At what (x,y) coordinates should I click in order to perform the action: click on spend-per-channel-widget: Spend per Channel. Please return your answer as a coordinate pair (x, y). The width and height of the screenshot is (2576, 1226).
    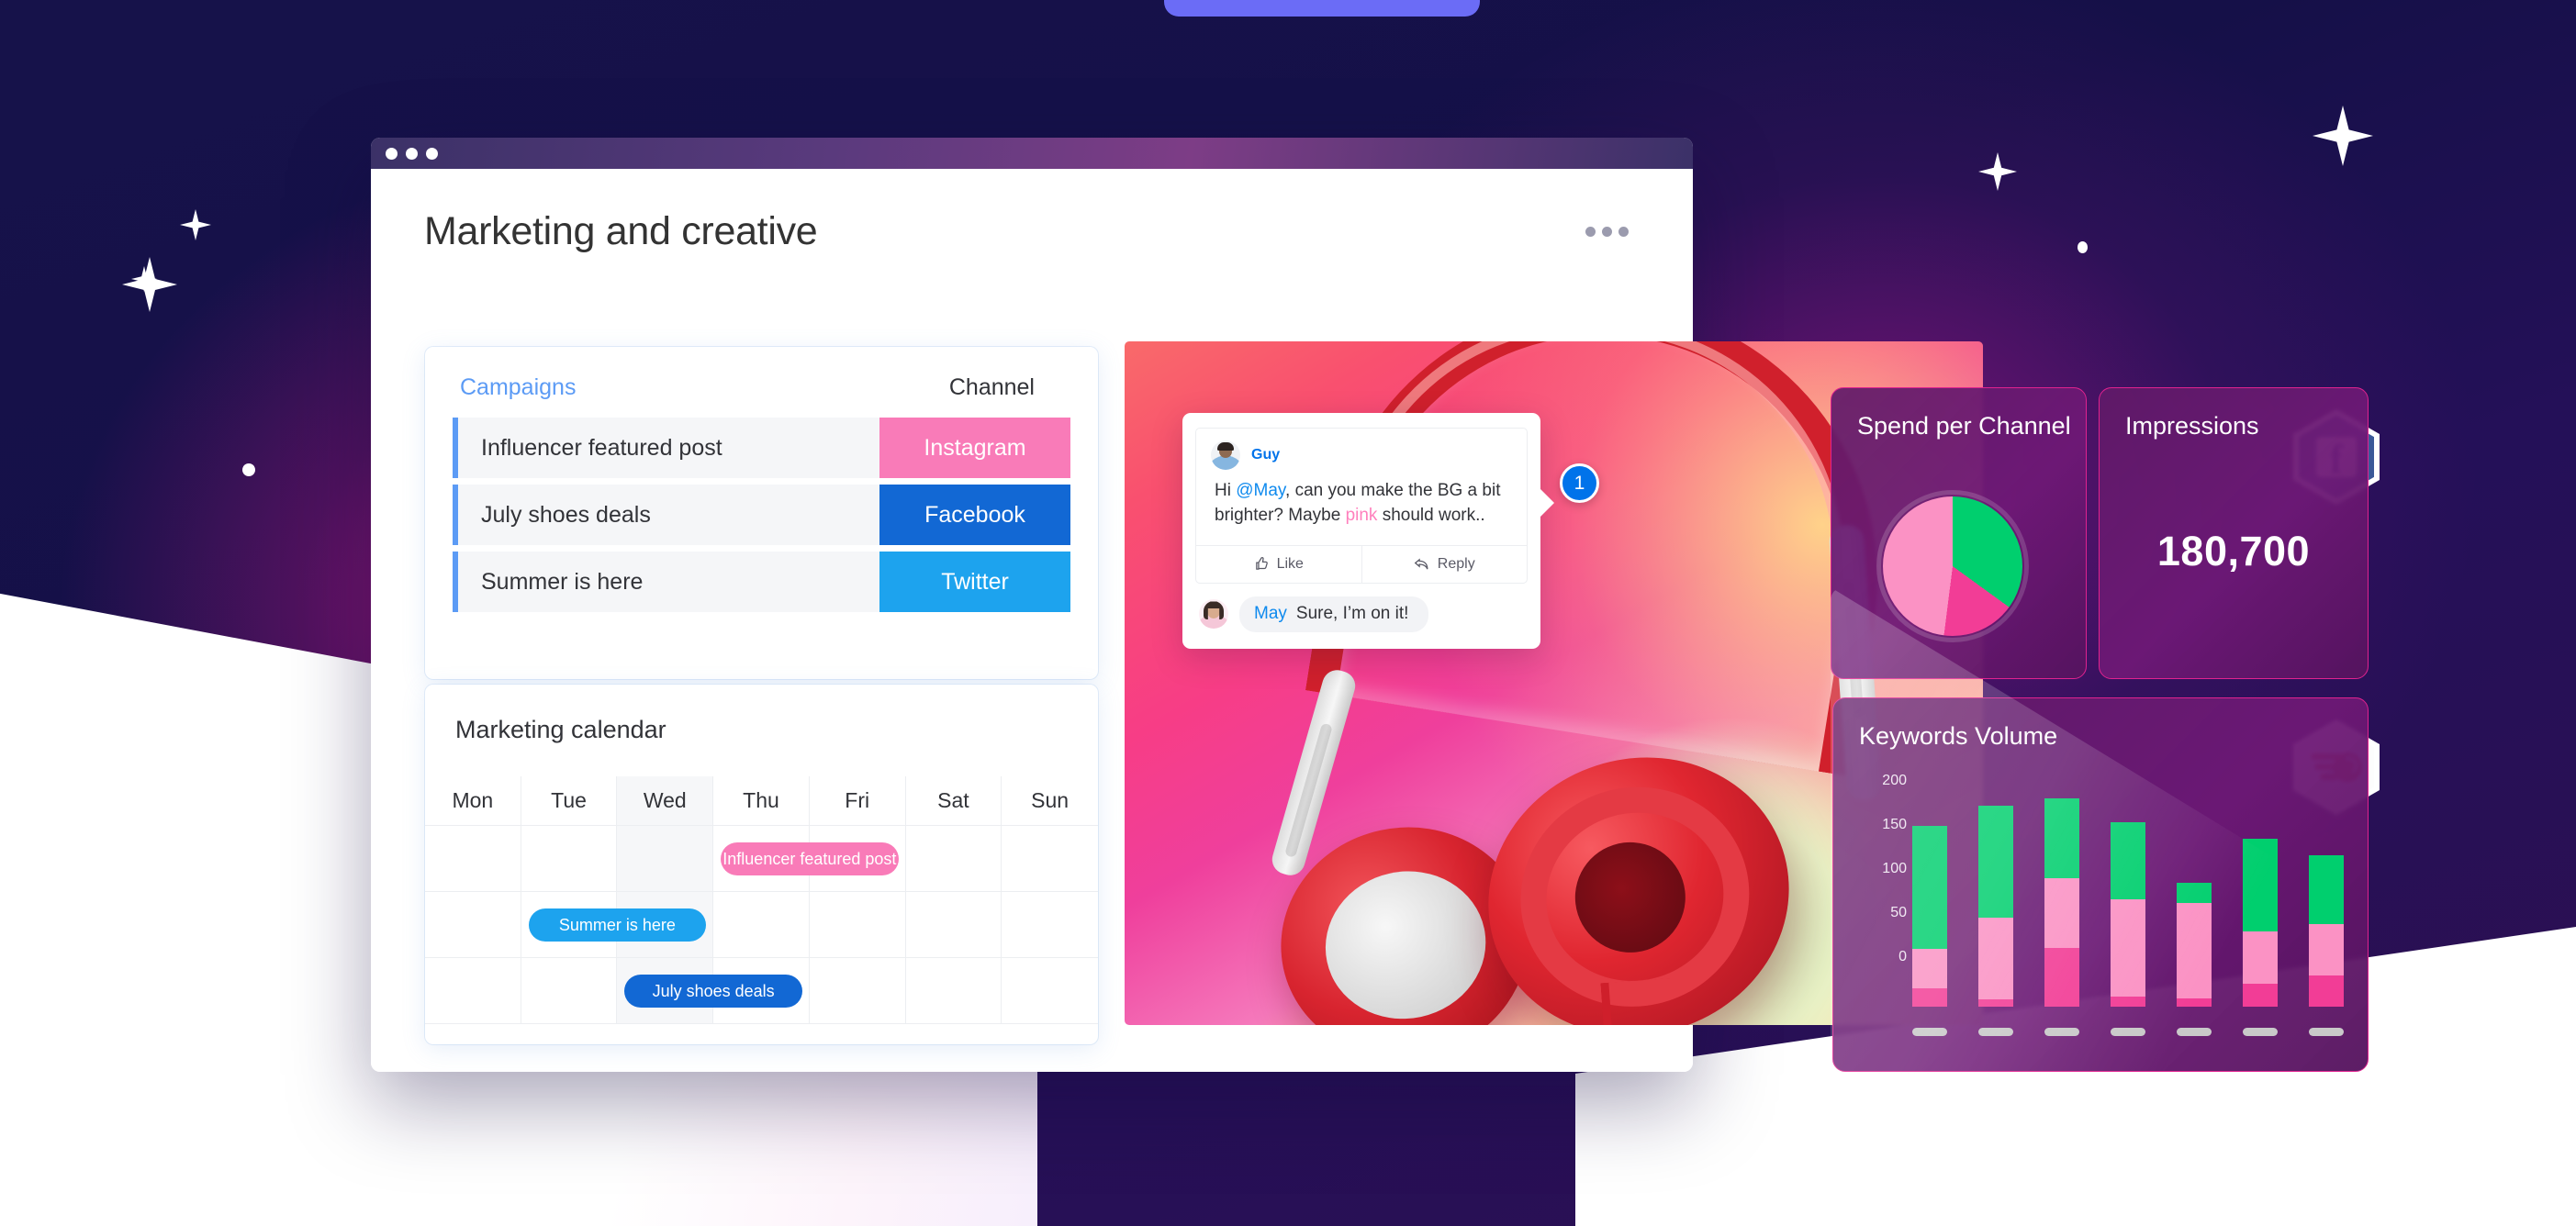
    Looking at the image, I should click on (1959, 533).